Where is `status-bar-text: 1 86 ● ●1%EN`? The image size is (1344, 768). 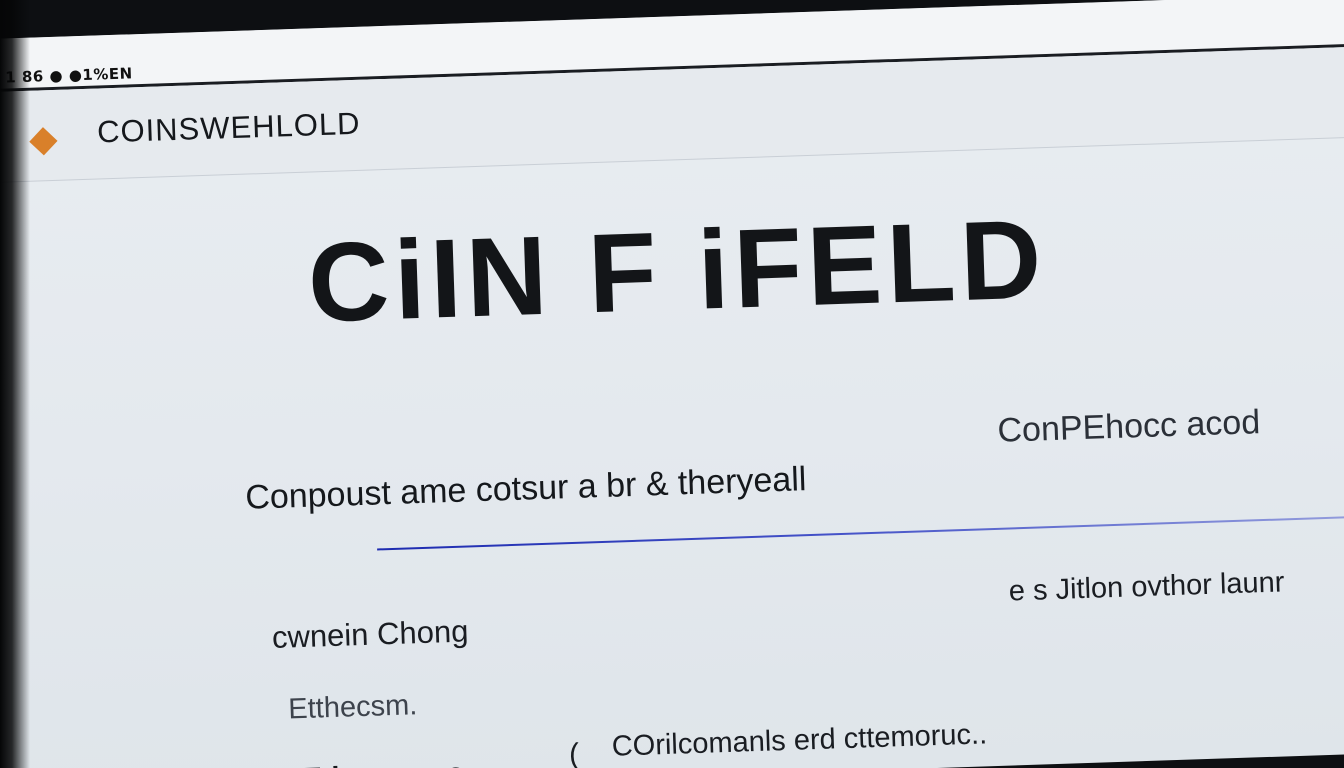 status-bar-text: 1 86 ● ●1%EN is located at coordinates (68, 75).